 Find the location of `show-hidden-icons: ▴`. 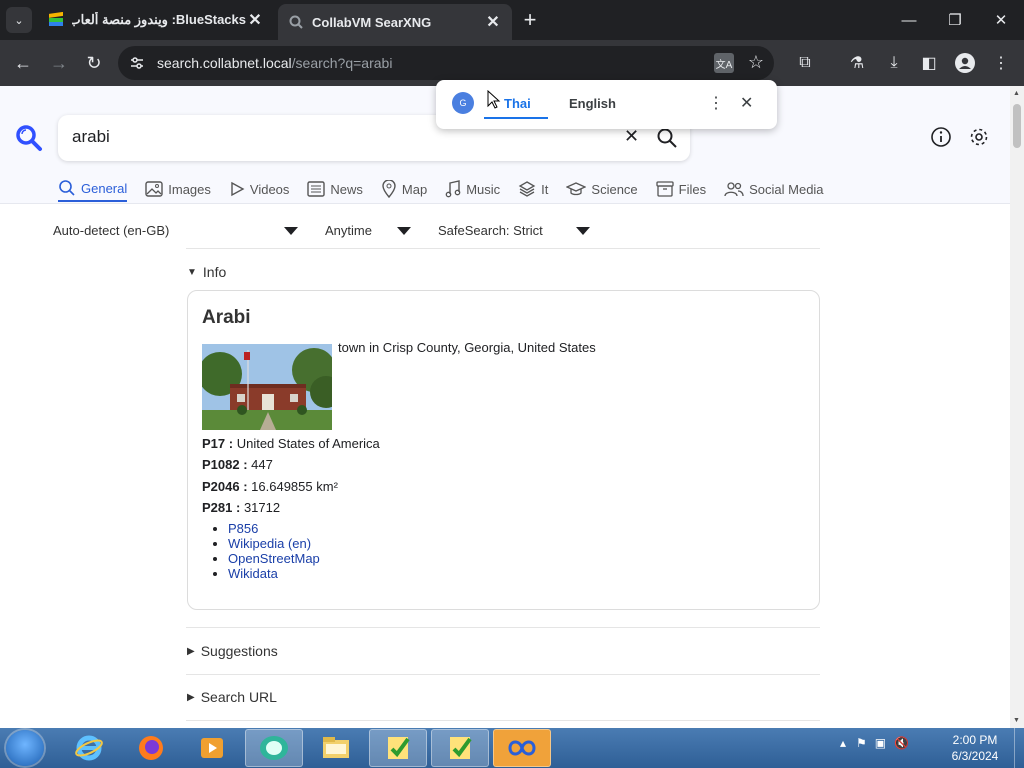

show-hidden-icons: ▴ is located at coordinates (843, 743).